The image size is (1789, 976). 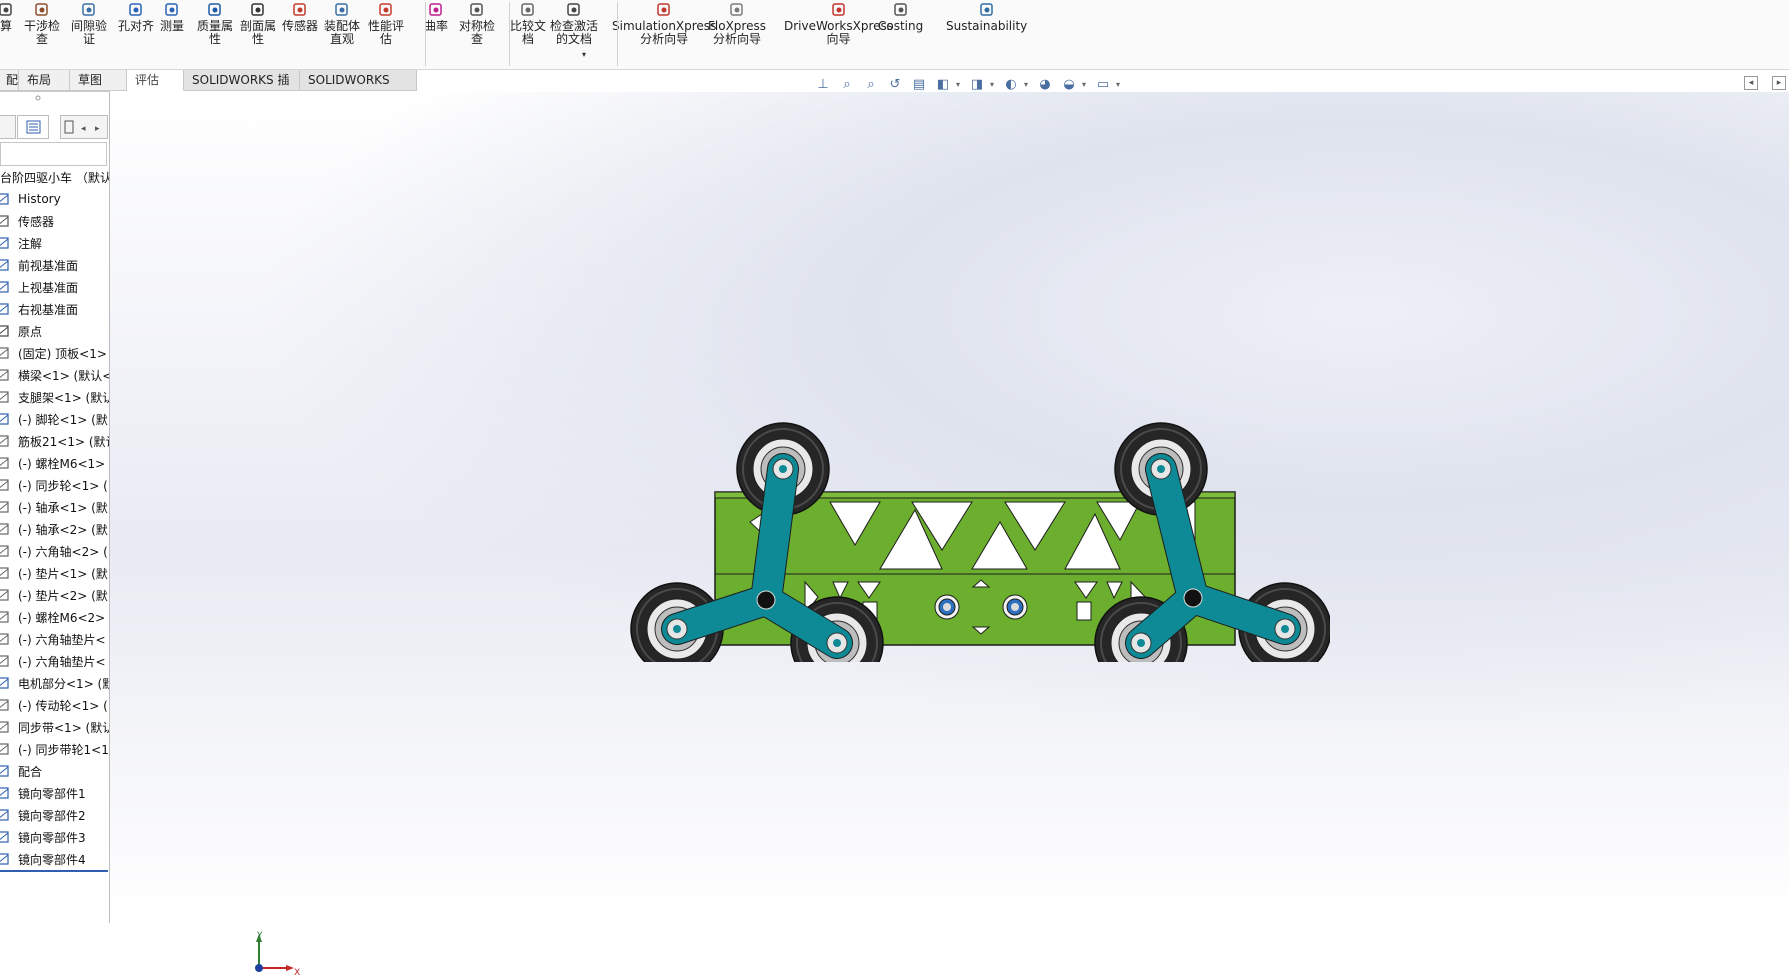 What do you see at coordinates (53, 154) in the screenshot?
I see `tree-filter-input` at bounding box center [53, 154].